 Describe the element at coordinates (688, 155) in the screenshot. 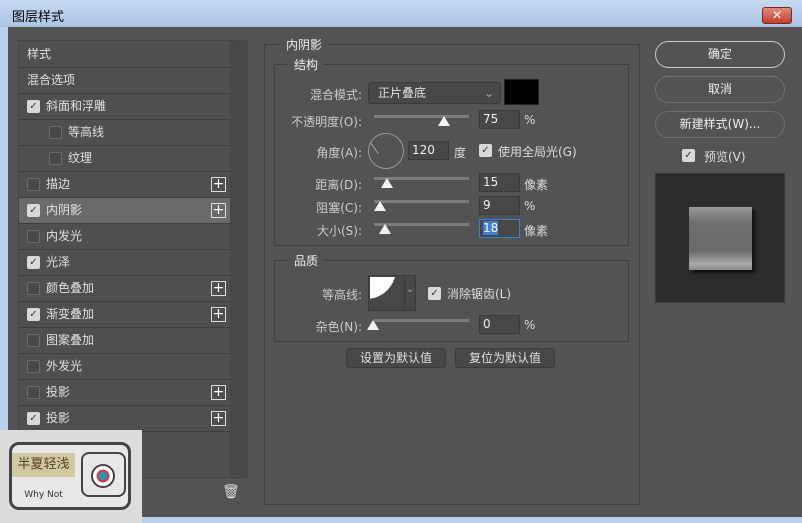

I see `preview-checkbox: ✓` at that location.